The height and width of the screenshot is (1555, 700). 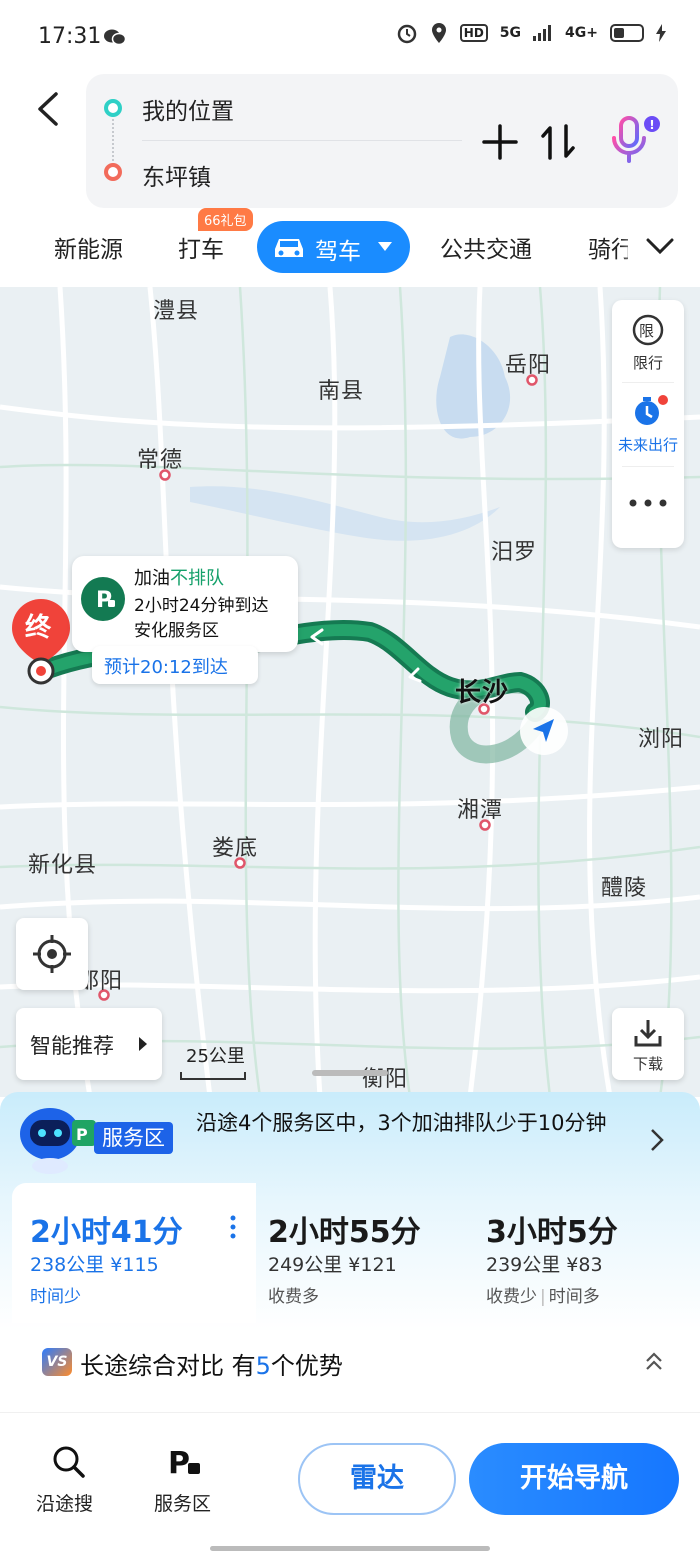 What do you see at coordinates (341, 391) in the screenshot?
I see `city-label: 南县` at bounding box center [341, 391].